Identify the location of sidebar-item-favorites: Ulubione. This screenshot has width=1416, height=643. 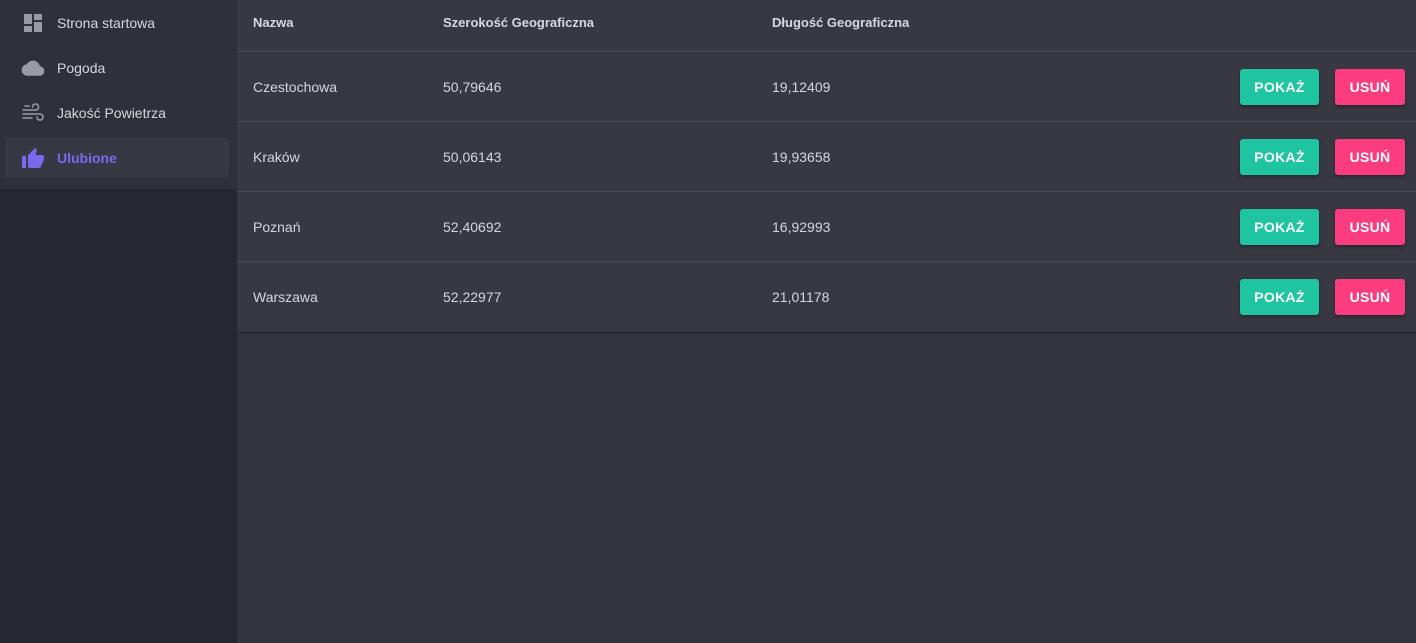
(117, 158).